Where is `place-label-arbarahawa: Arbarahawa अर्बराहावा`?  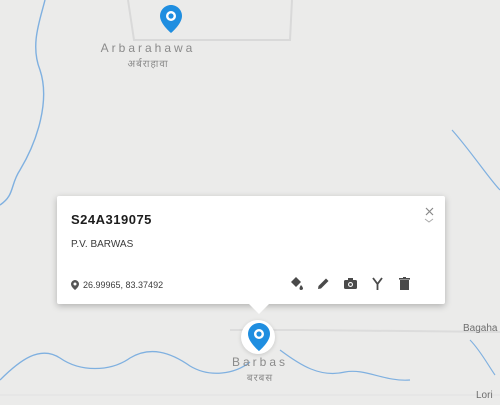
place-label-arbarahawa: Arbarahawa अर्बराहावा is located at coordinates (148, 55).